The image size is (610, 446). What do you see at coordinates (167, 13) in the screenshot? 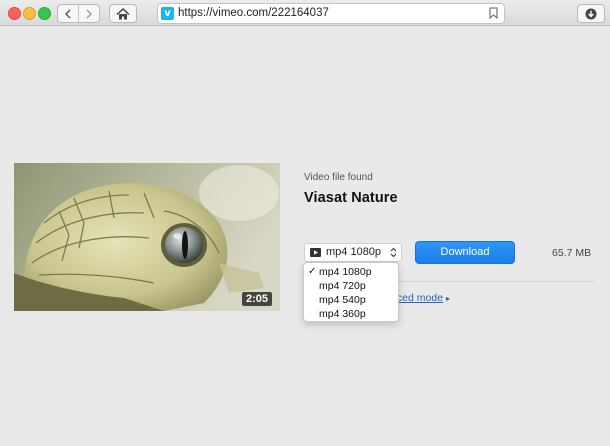
I see `vimeo-icon: v` at bounding box center [167, 13].